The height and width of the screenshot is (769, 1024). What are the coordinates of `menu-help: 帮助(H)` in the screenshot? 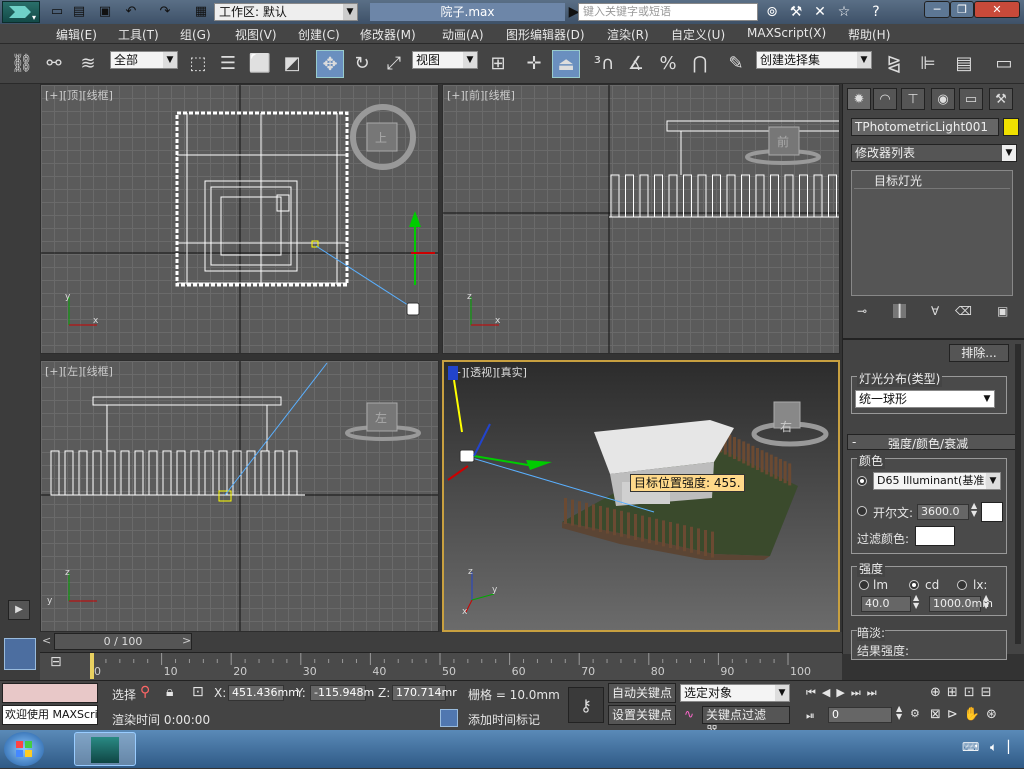 It's located at (869, 34).